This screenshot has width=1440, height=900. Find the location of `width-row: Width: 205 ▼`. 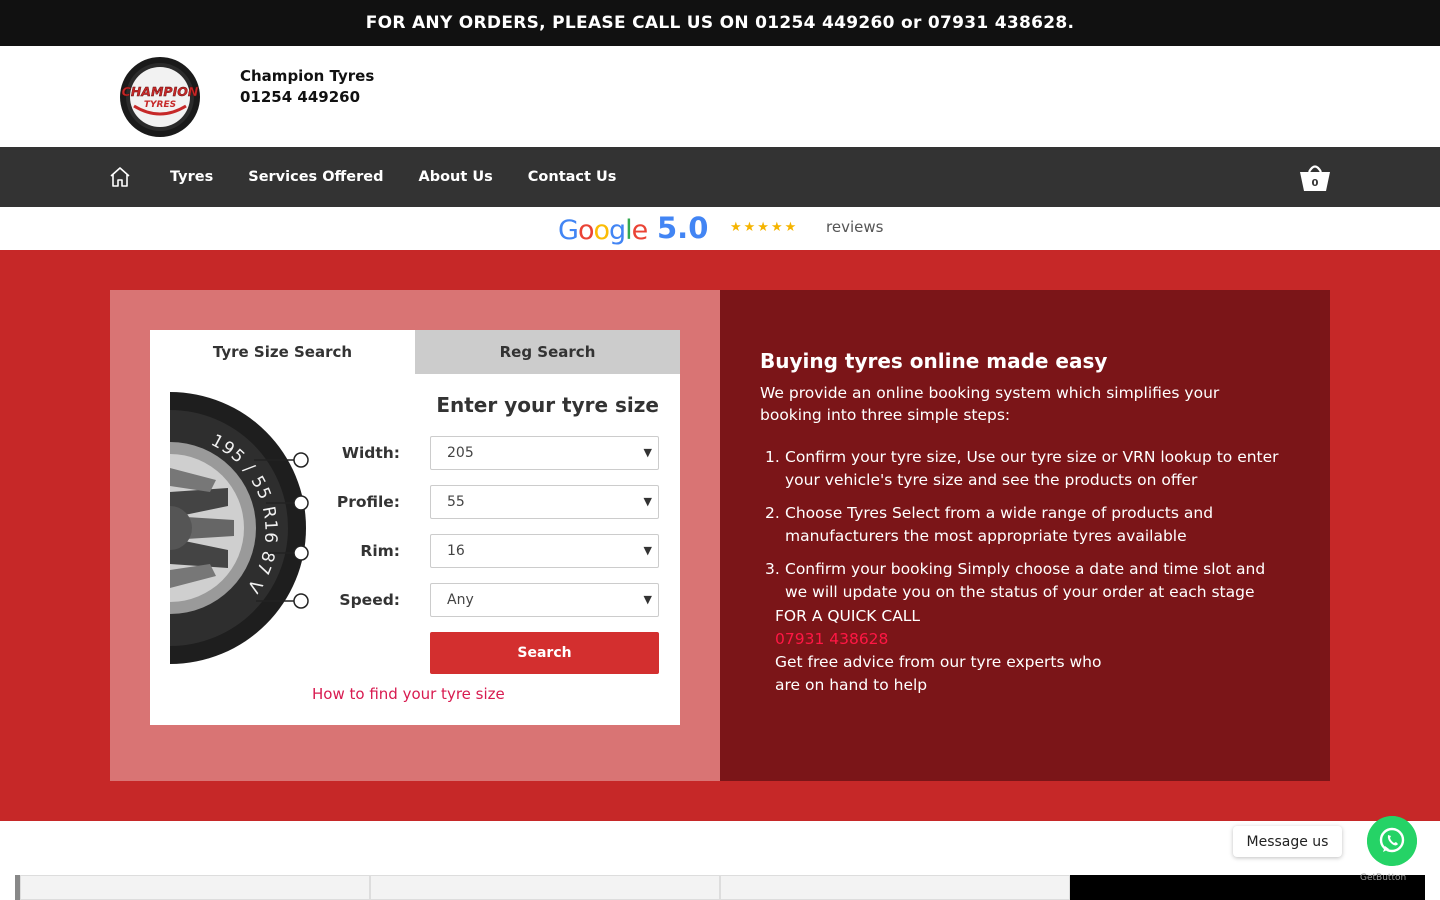

width-row: Width: 205 ▼ is located at coordinates (479, 453).